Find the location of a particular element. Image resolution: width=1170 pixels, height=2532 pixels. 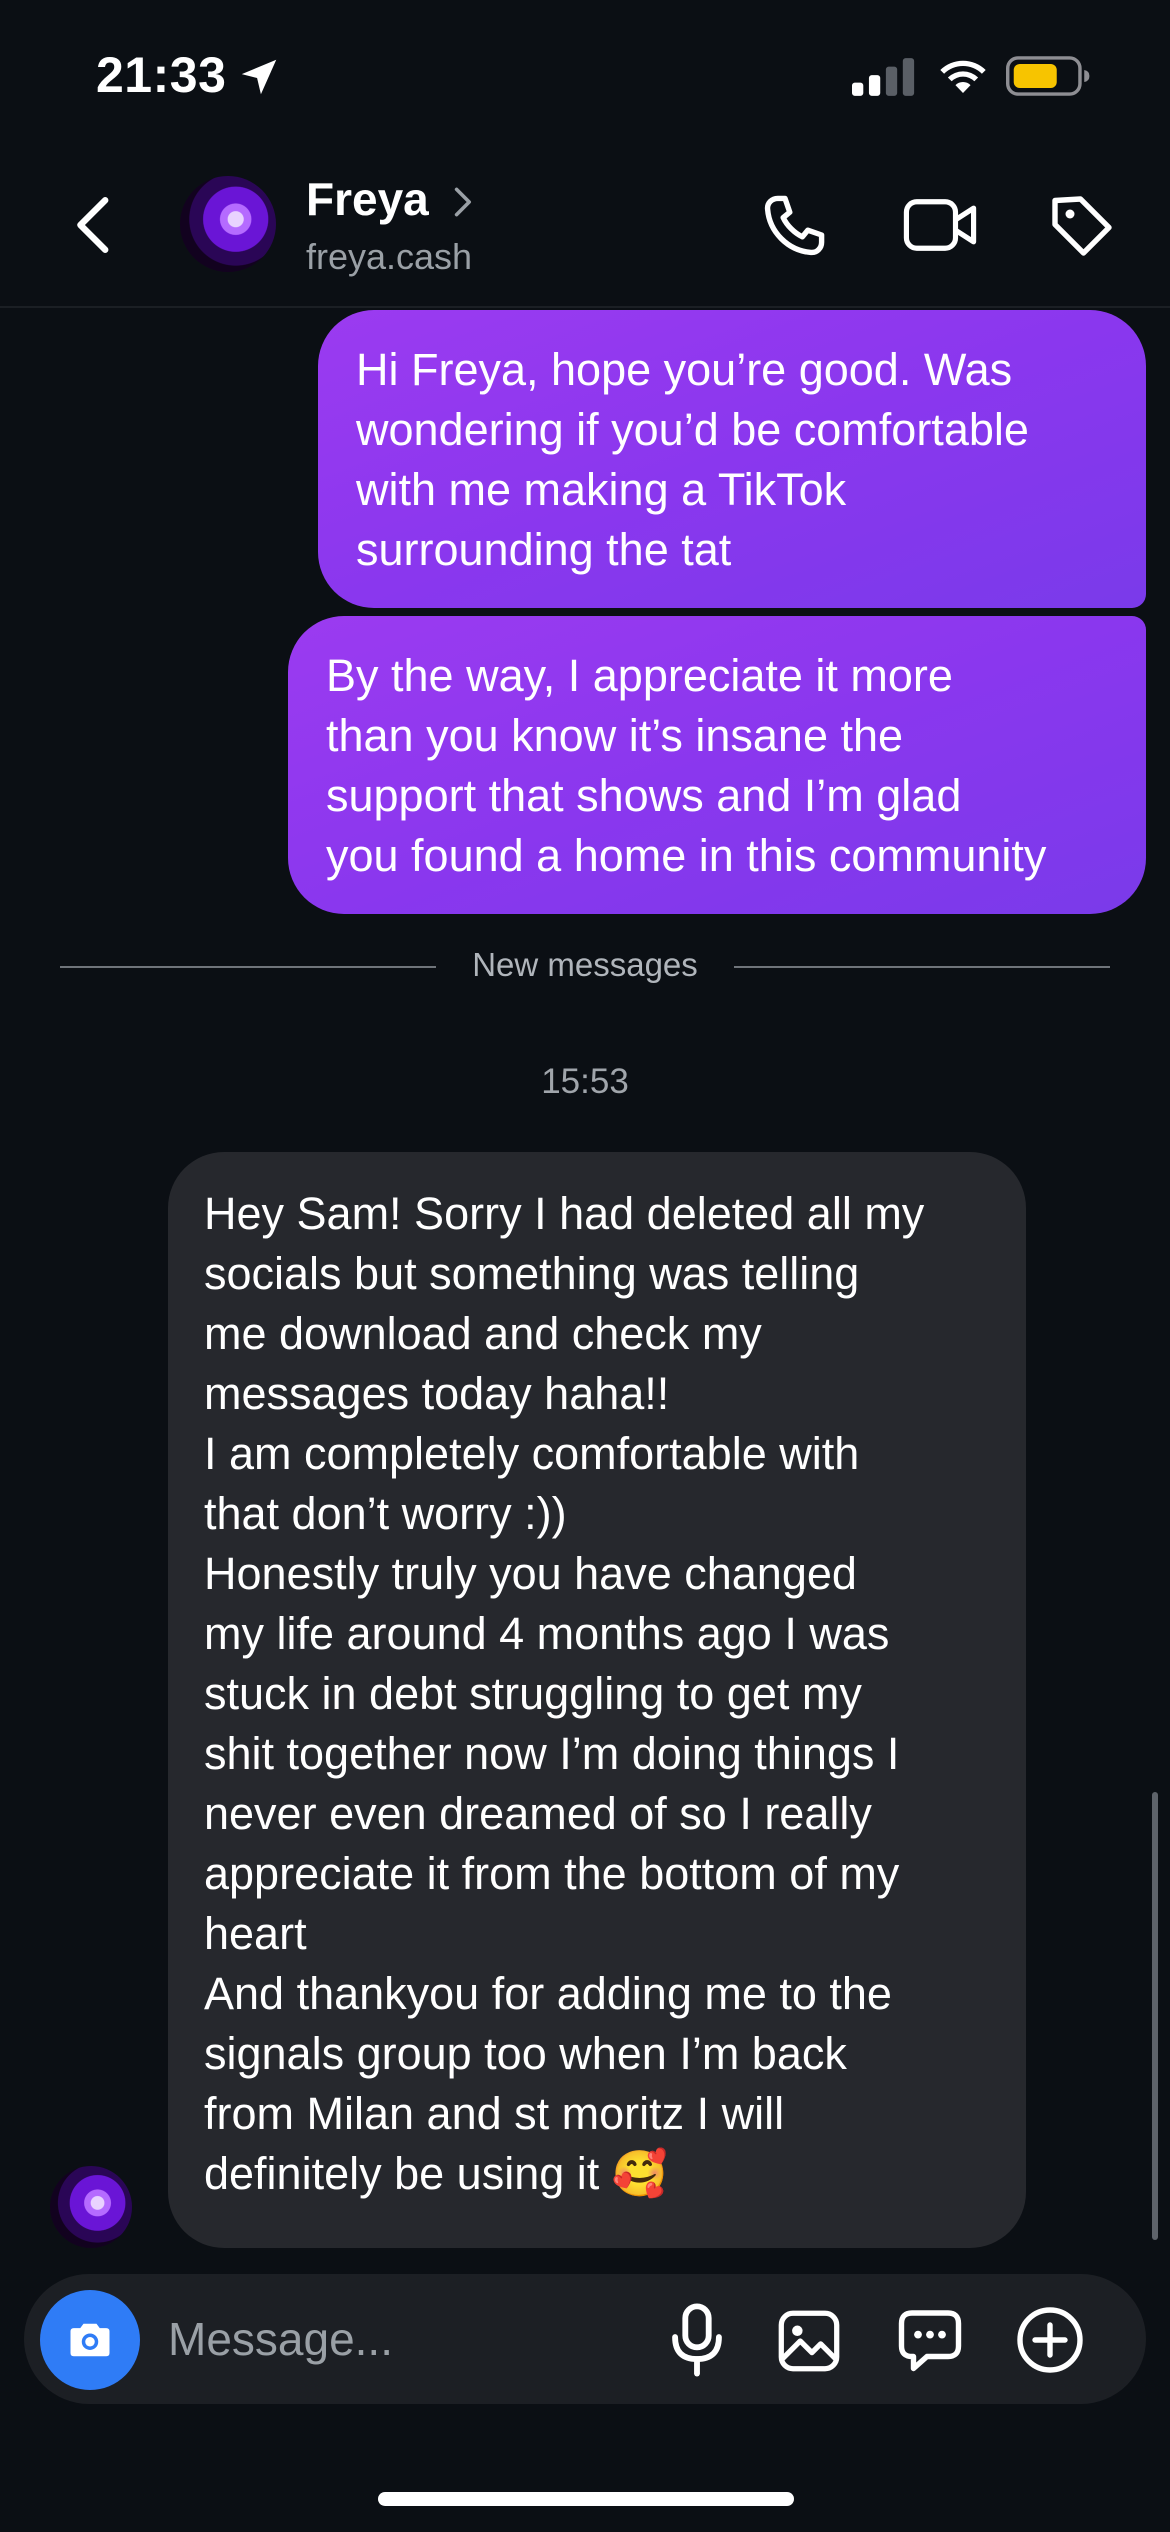

camera-icon is located at coordinates (90, 2340).